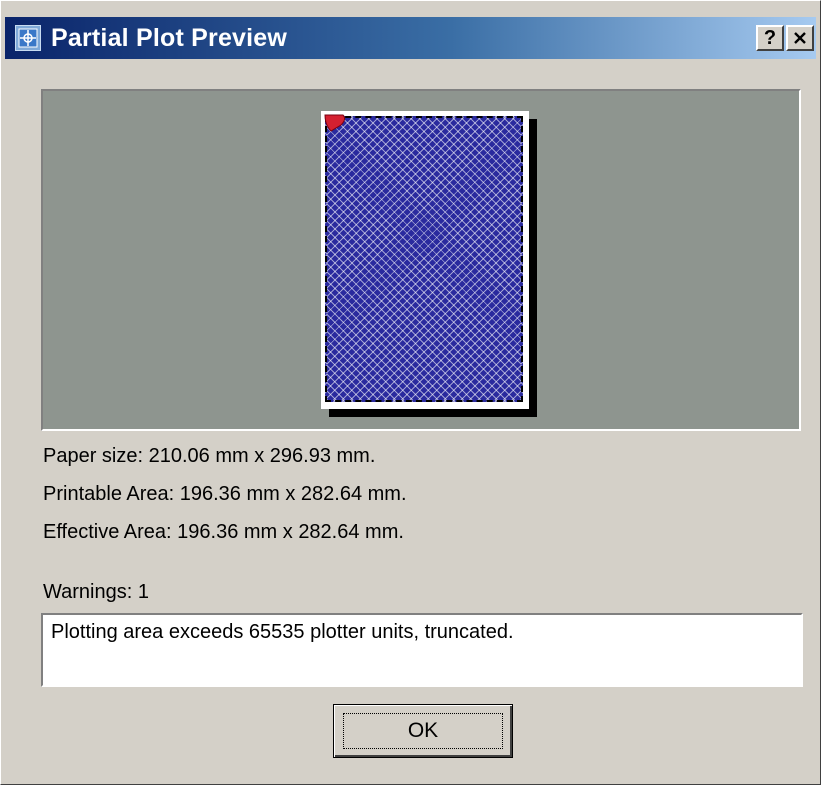 Image resolution: width=821 pixels, height=785 pixels. Describe the element at coordinates (410, 38) in the screenshot. I see `title-bar: Partial Plot Preview ?` at that location.